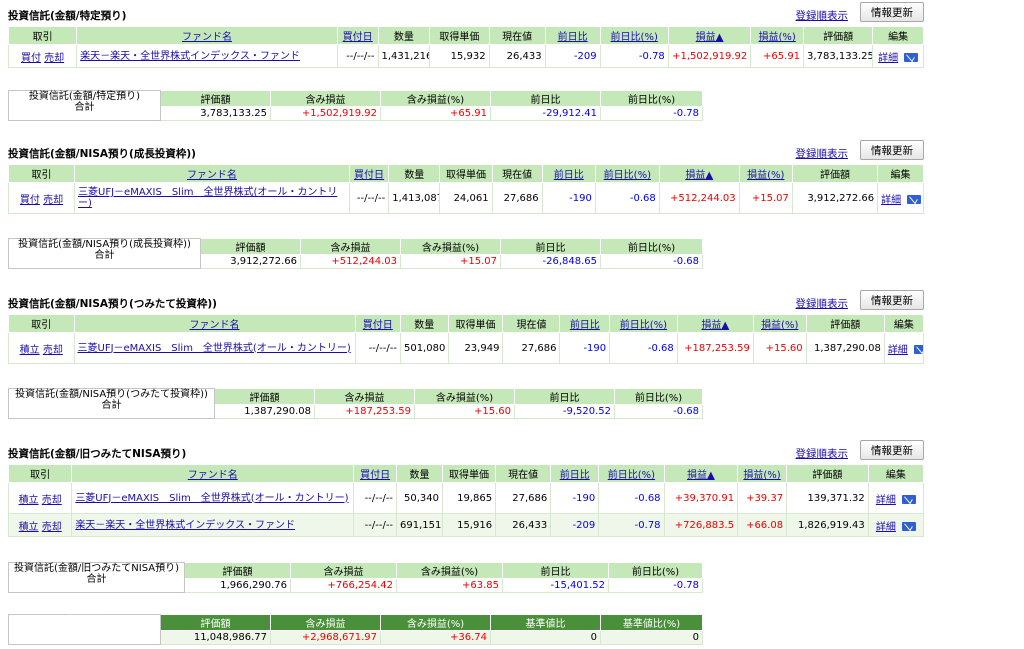 Image resolution: width=1024 pixels, height=649 pixels. What do you see at coordinates (701, 498) in the screenshot?
I see `profit-loss: +39,370.91` at bounding box center [701, 498].